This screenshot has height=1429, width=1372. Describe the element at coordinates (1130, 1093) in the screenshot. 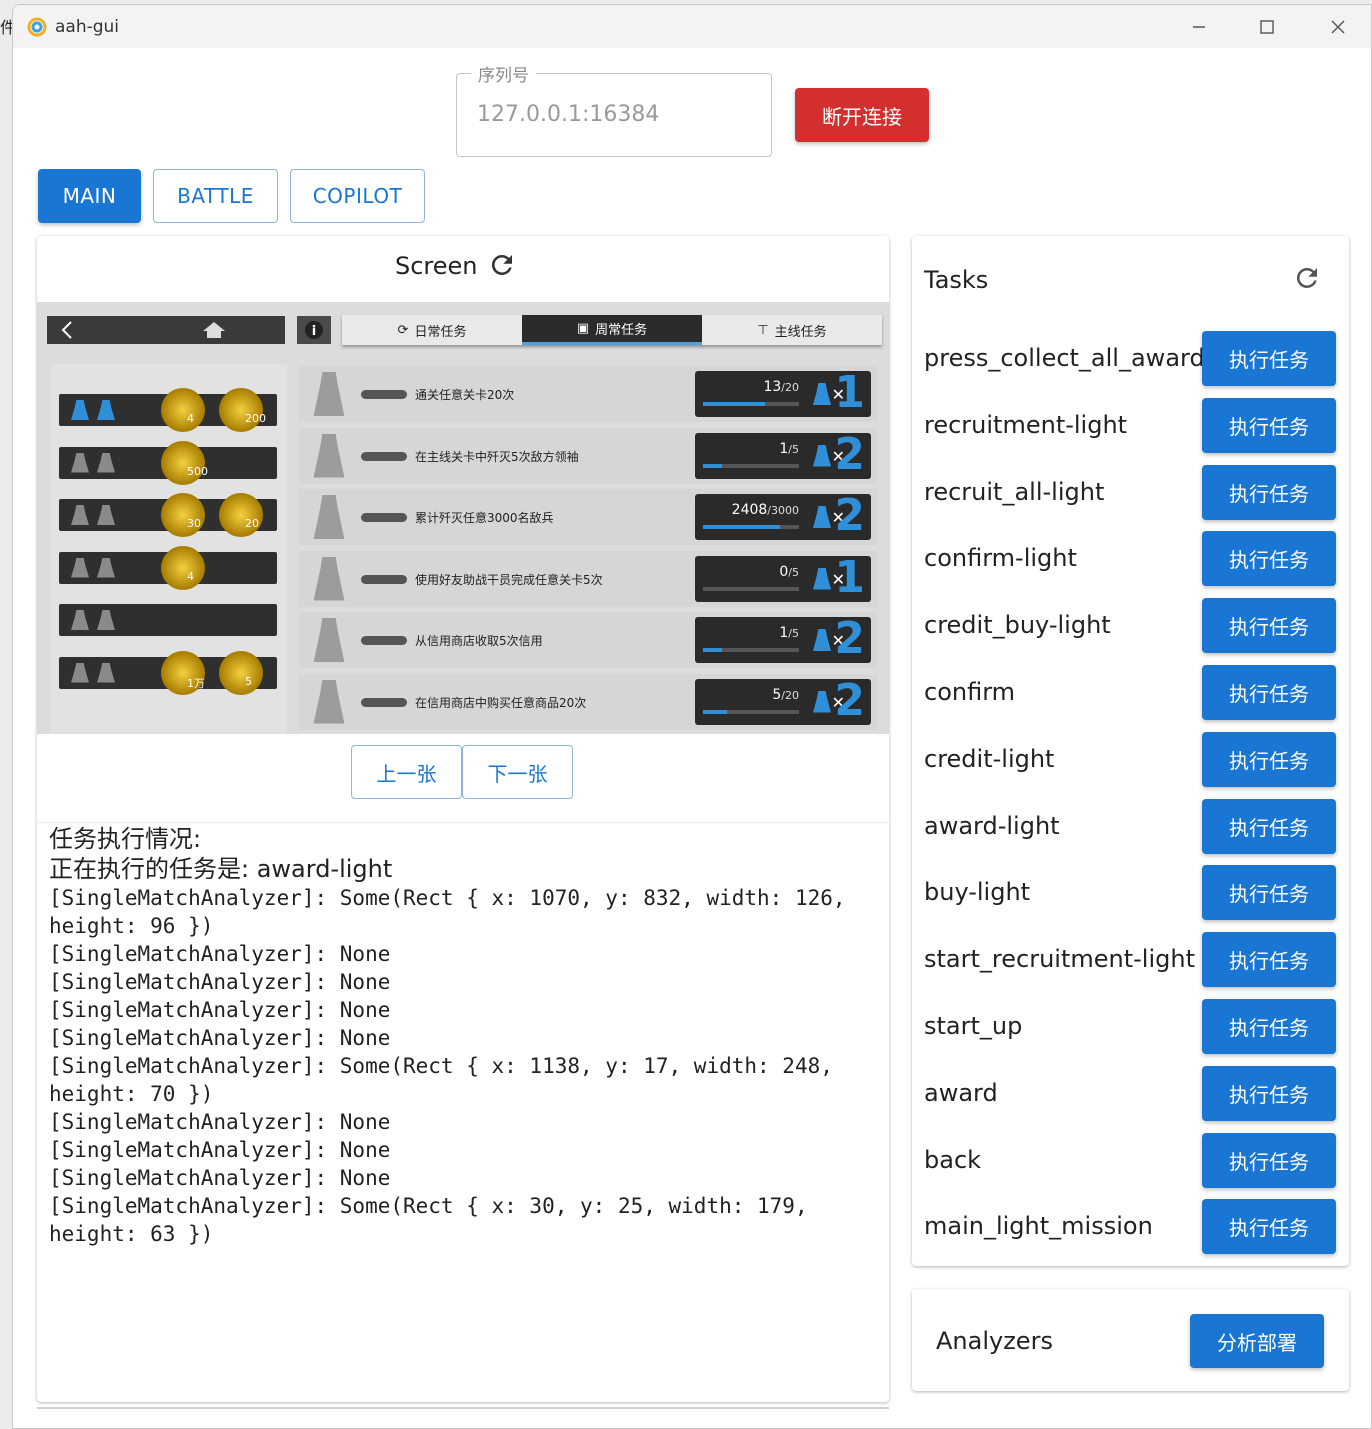

I see `task-row: award 执行任务` at that location.